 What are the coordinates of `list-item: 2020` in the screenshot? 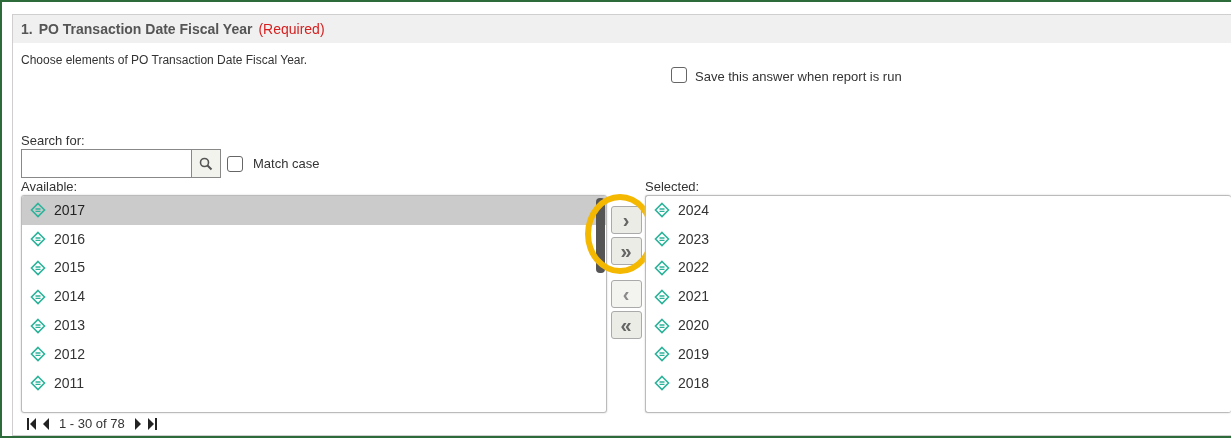 It's located at (938, 325).